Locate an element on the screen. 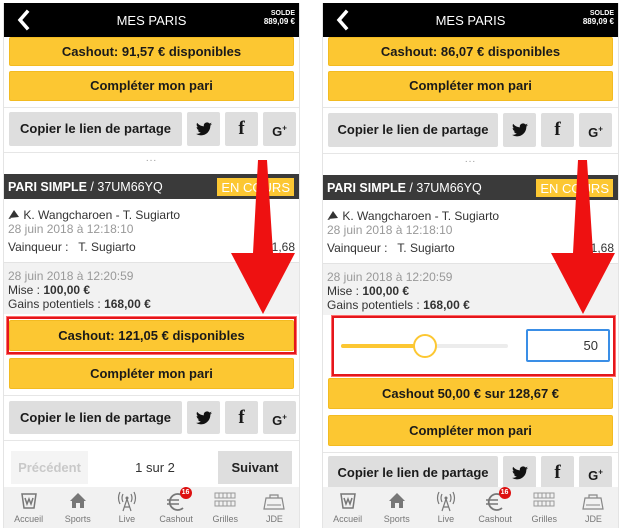 This screenshot has height=532, width=620. cashout-button: Cashout: 121,05 € disponibles is located at coordinates (151, 335).